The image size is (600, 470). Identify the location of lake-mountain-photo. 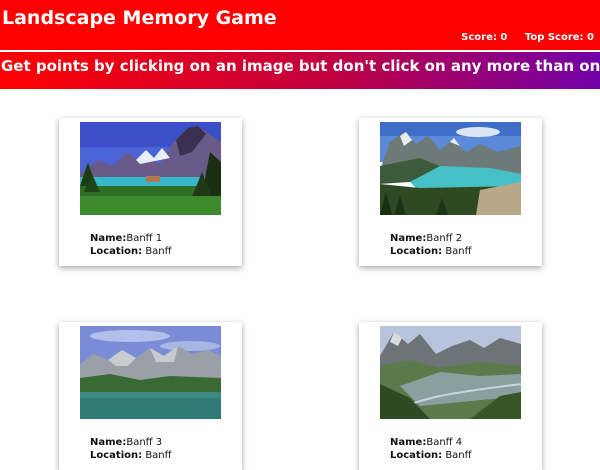
(150, 168).